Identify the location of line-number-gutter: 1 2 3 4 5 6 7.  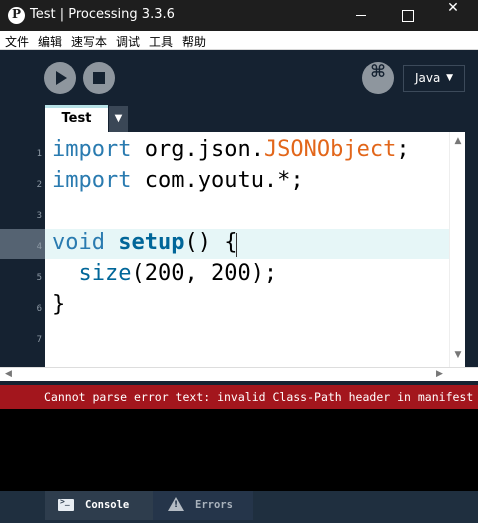
(22, 249).